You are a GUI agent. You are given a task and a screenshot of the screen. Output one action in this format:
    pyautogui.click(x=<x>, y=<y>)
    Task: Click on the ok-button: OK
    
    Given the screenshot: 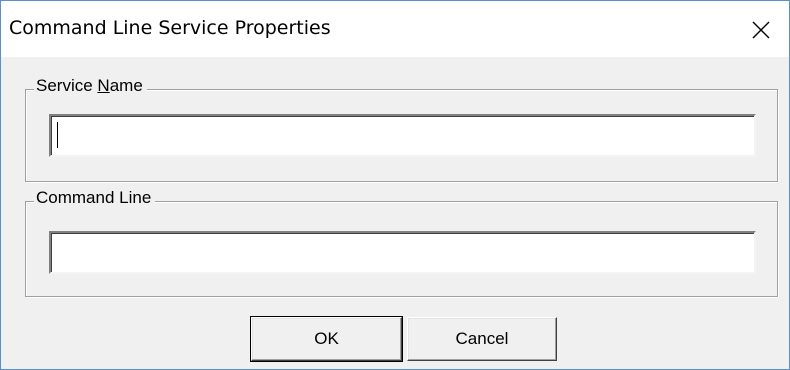 What is the action you would take?
    pyautogui.click(x=326, y=339)
    